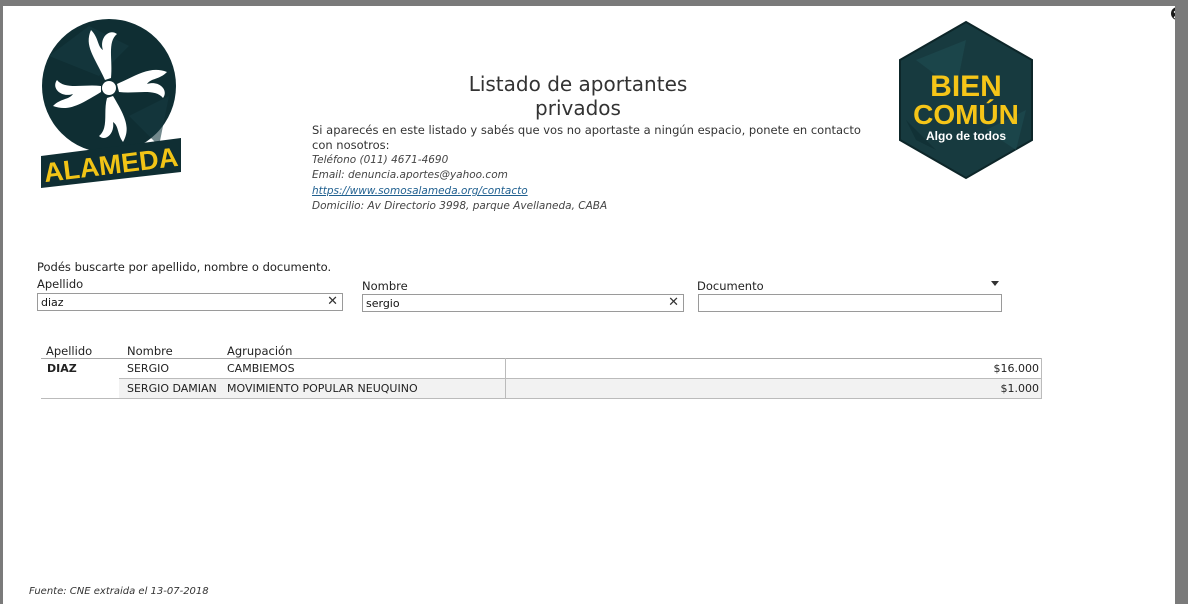 The image size is (1188, 604). I want to click on nombre-label: Nombre, so click(385, 286).